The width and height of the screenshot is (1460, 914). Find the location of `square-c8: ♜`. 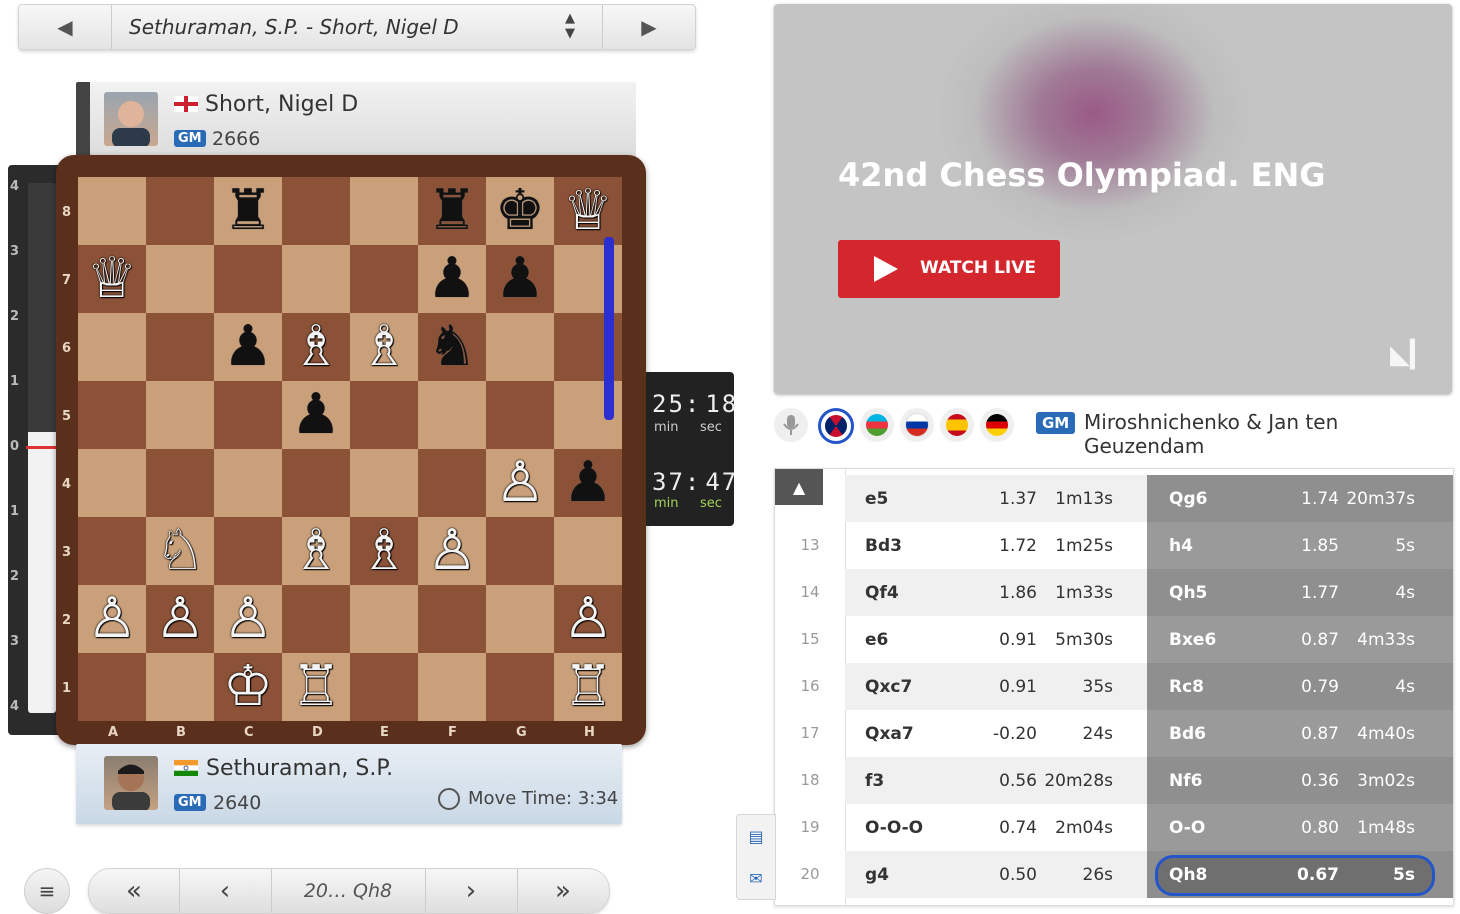

square-c8: ♜ is located at coordinates (248, 211).